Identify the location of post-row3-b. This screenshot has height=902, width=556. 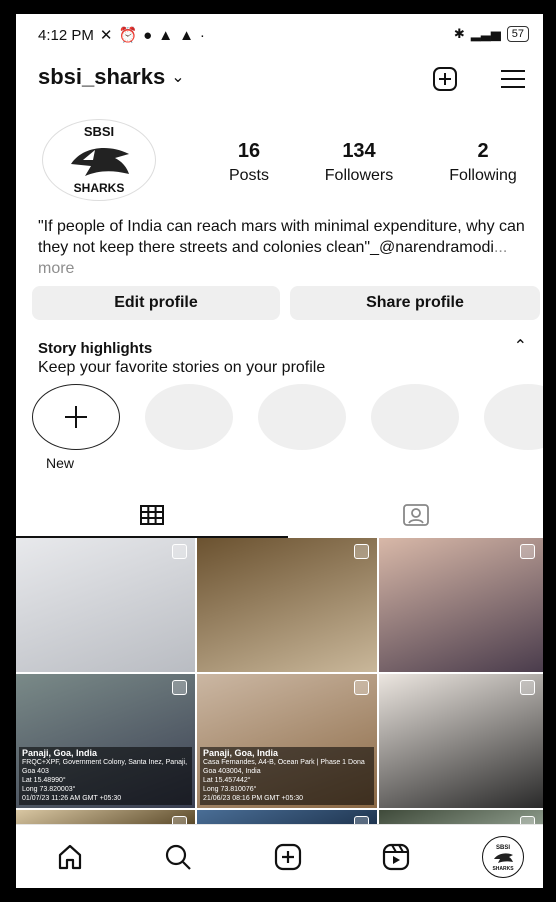
(287, 817).